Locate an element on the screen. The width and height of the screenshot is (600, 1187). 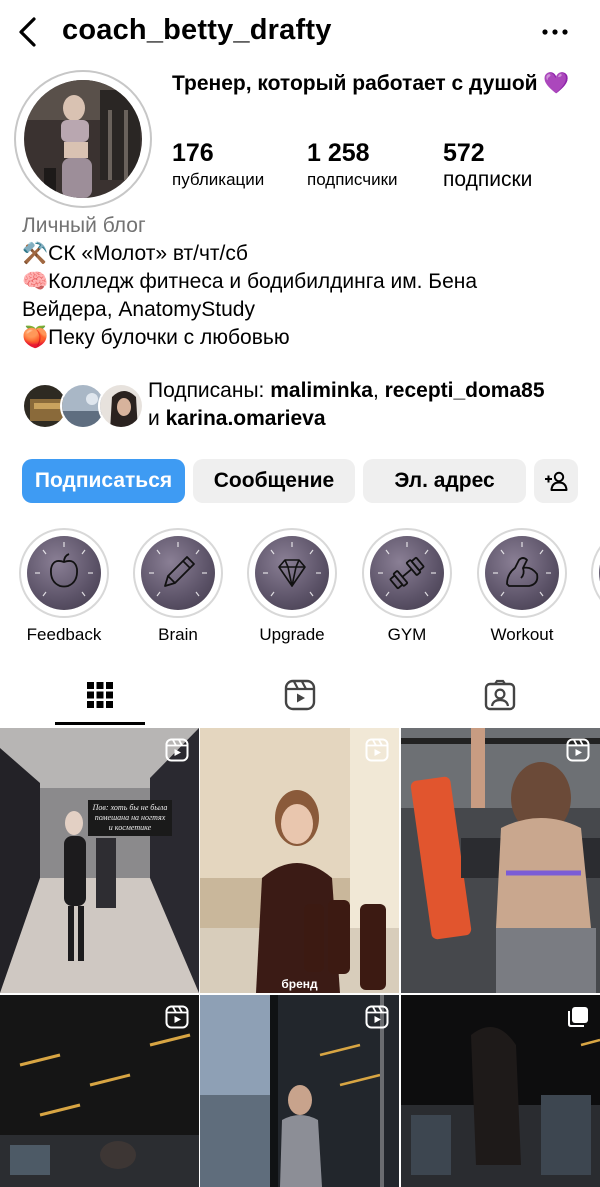
follower-avatar is located at coordinates (121, 406).